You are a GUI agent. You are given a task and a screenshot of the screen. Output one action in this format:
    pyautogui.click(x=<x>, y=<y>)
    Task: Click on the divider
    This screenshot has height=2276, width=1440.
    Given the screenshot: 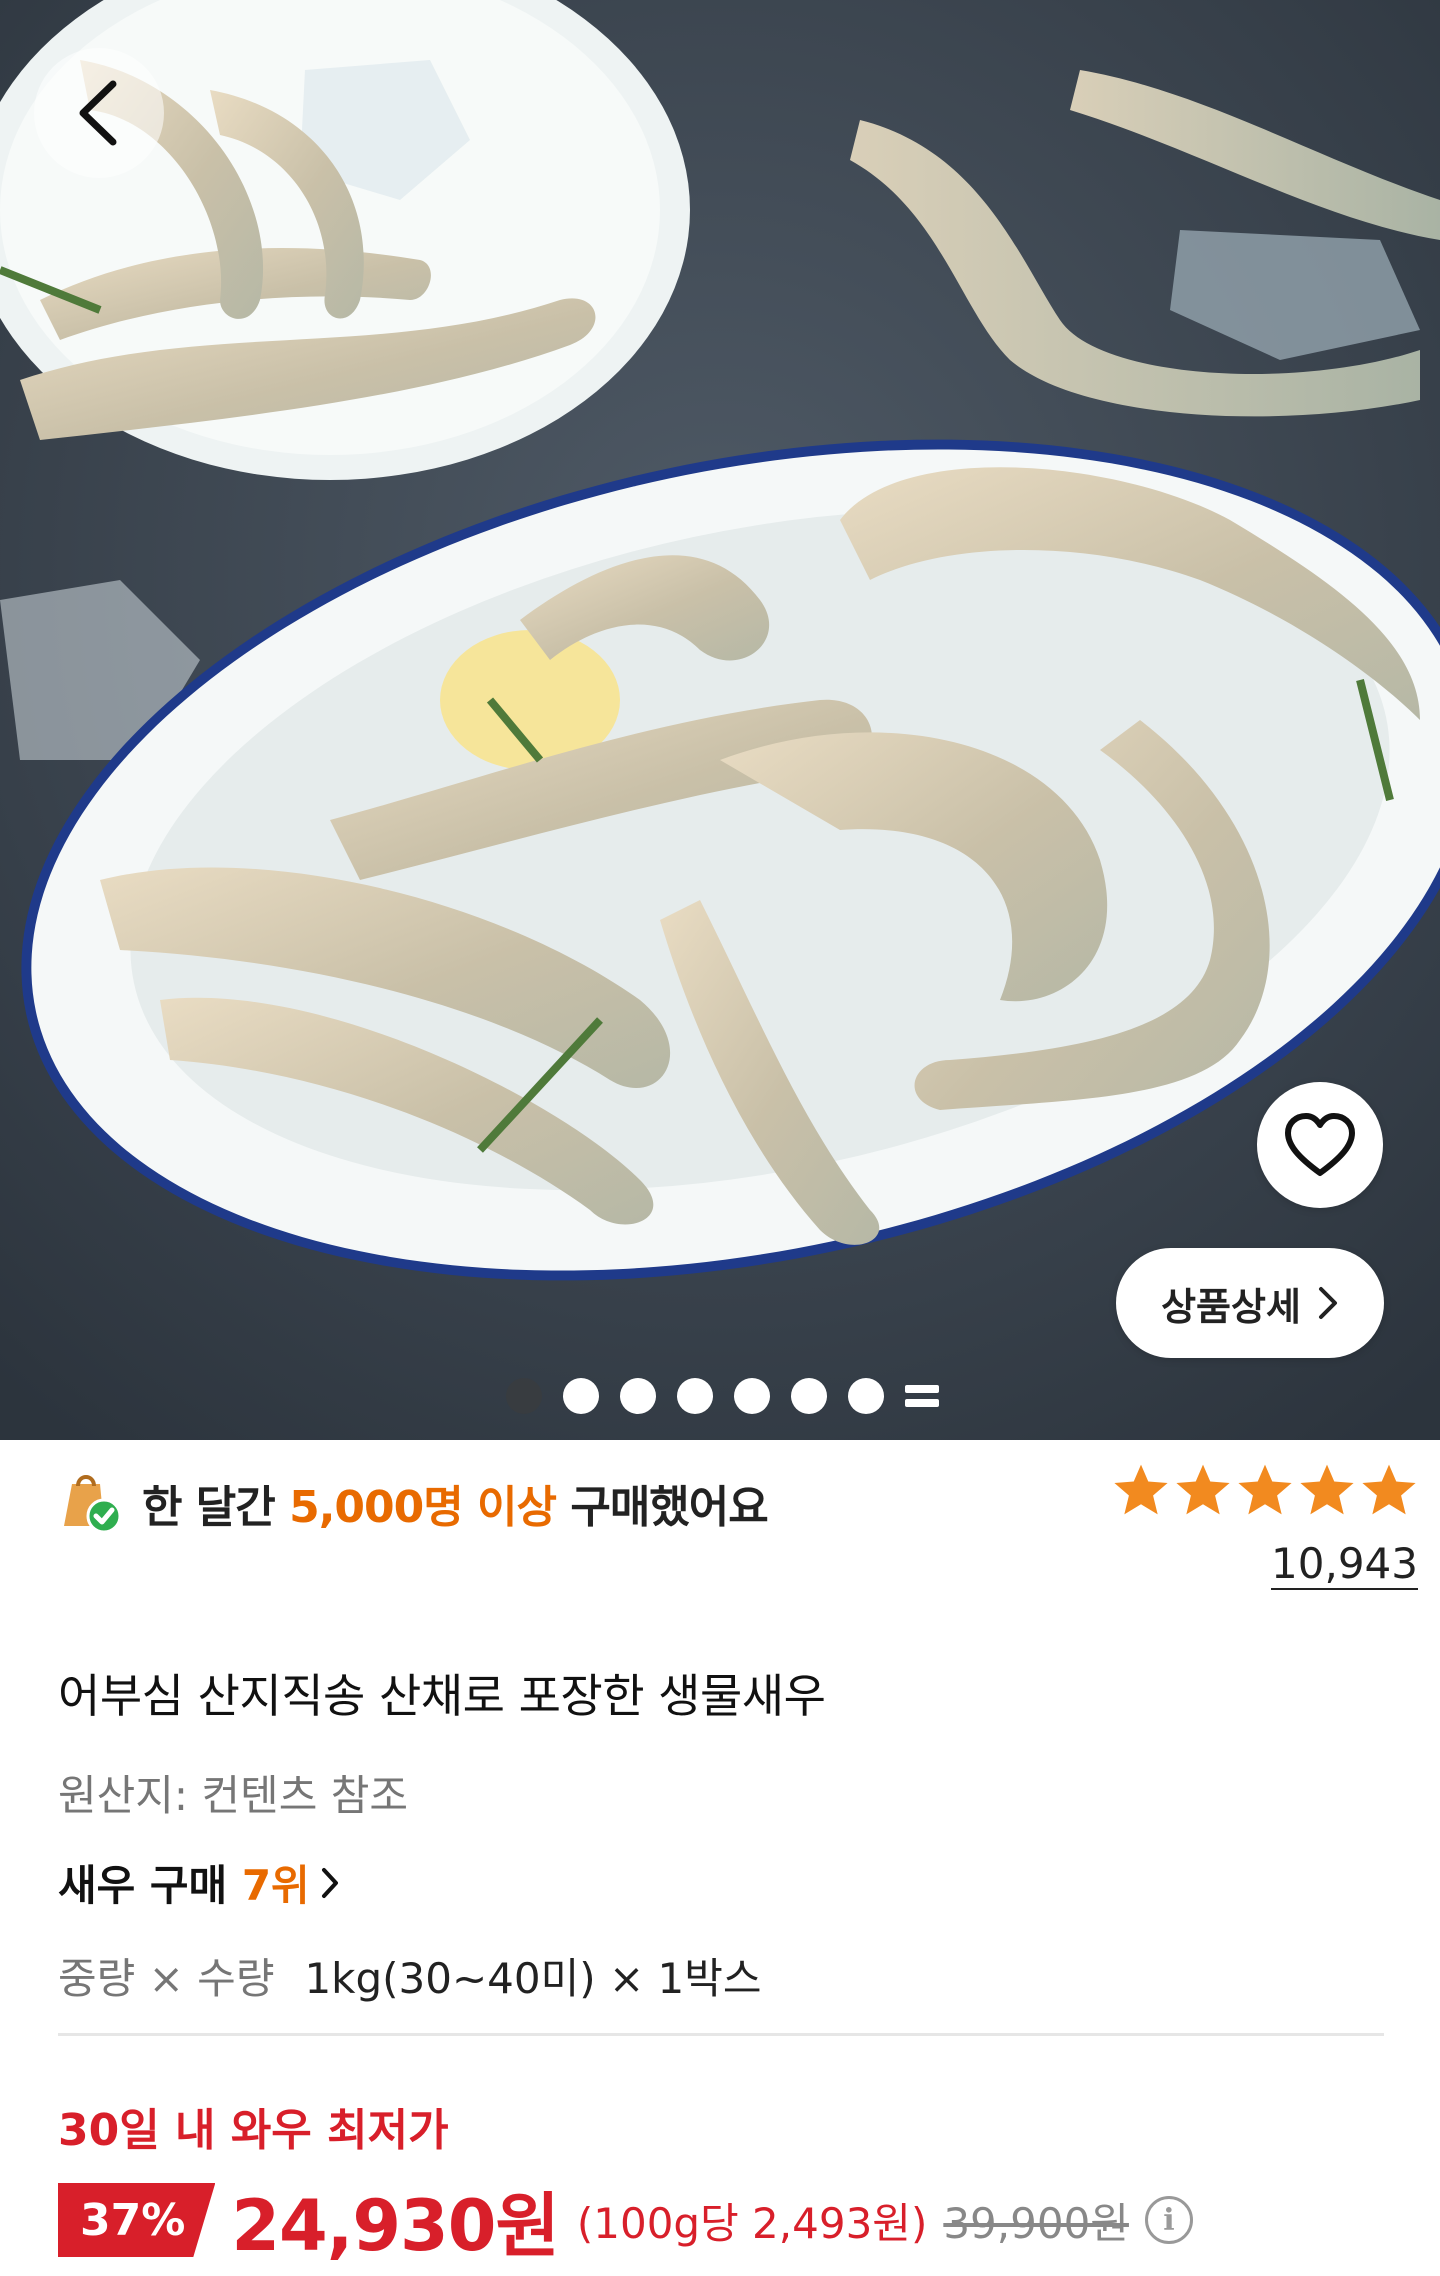 What is the action you would take?
    pyautogui.click(x=721, y=2034)
    